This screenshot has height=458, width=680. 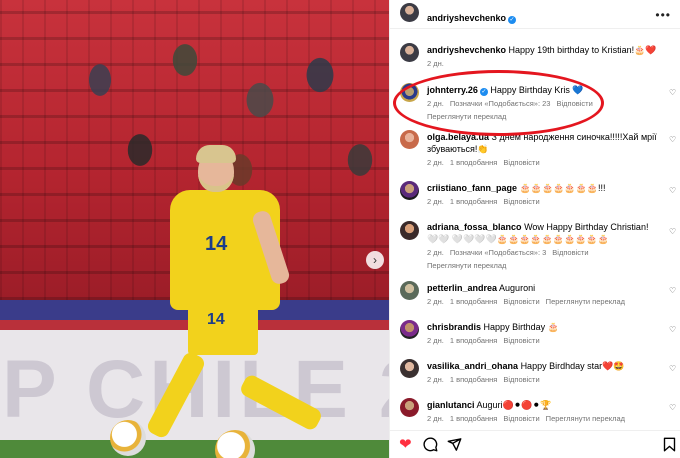 I want to click on caption-username: andriyshevchenko, so click(x=466, y=50).